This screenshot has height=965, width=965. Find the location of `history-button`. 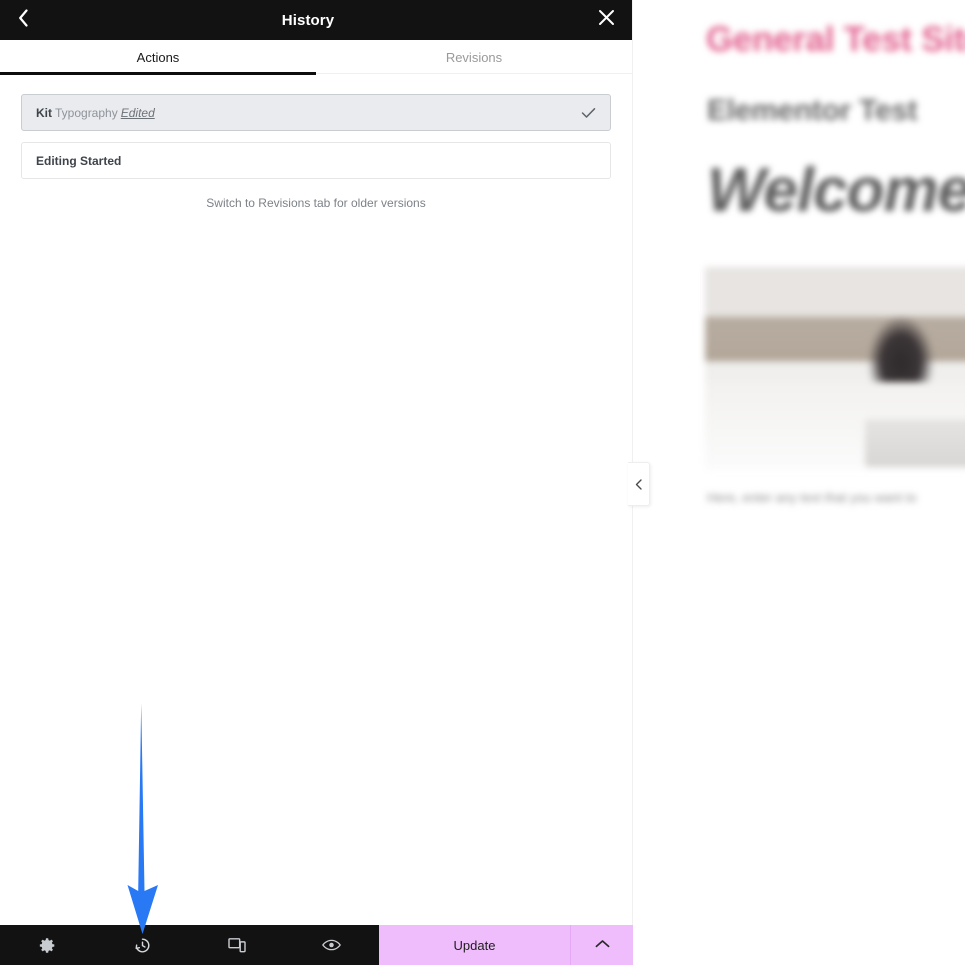

history-button is located at coordinates (142, 945).